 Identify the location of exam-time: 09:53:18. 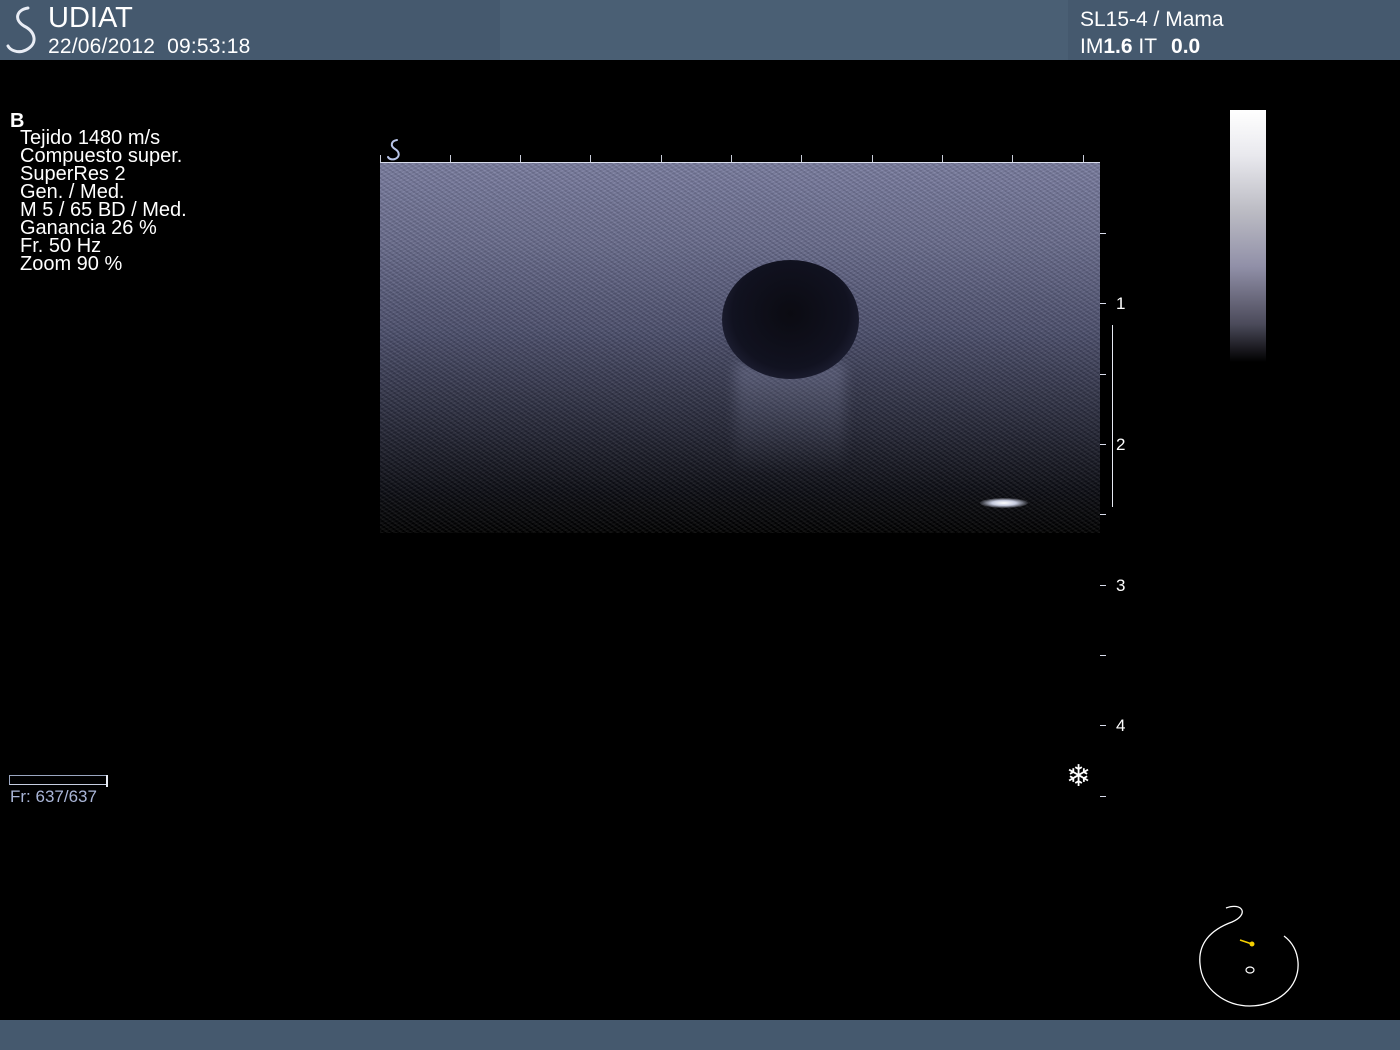
(209, 46).